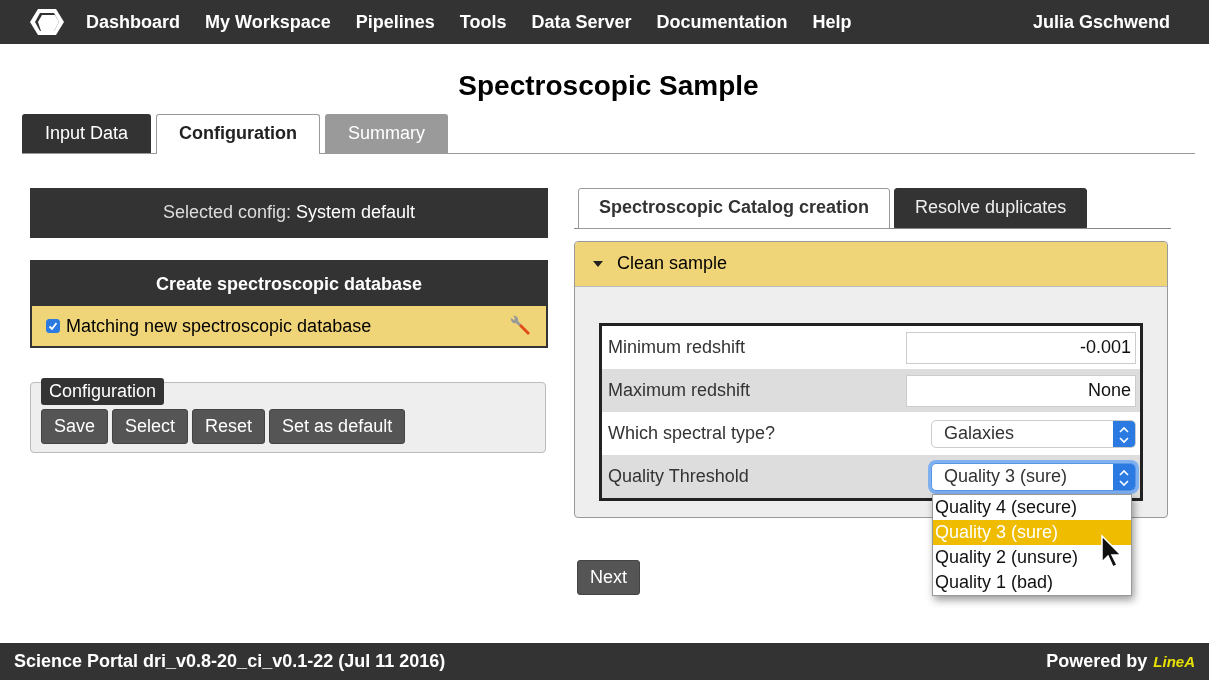  What do you see at coordinates (581, 22) in the screenshot?
I see `nav-link: Data Server` at bounding box center [581, 22].